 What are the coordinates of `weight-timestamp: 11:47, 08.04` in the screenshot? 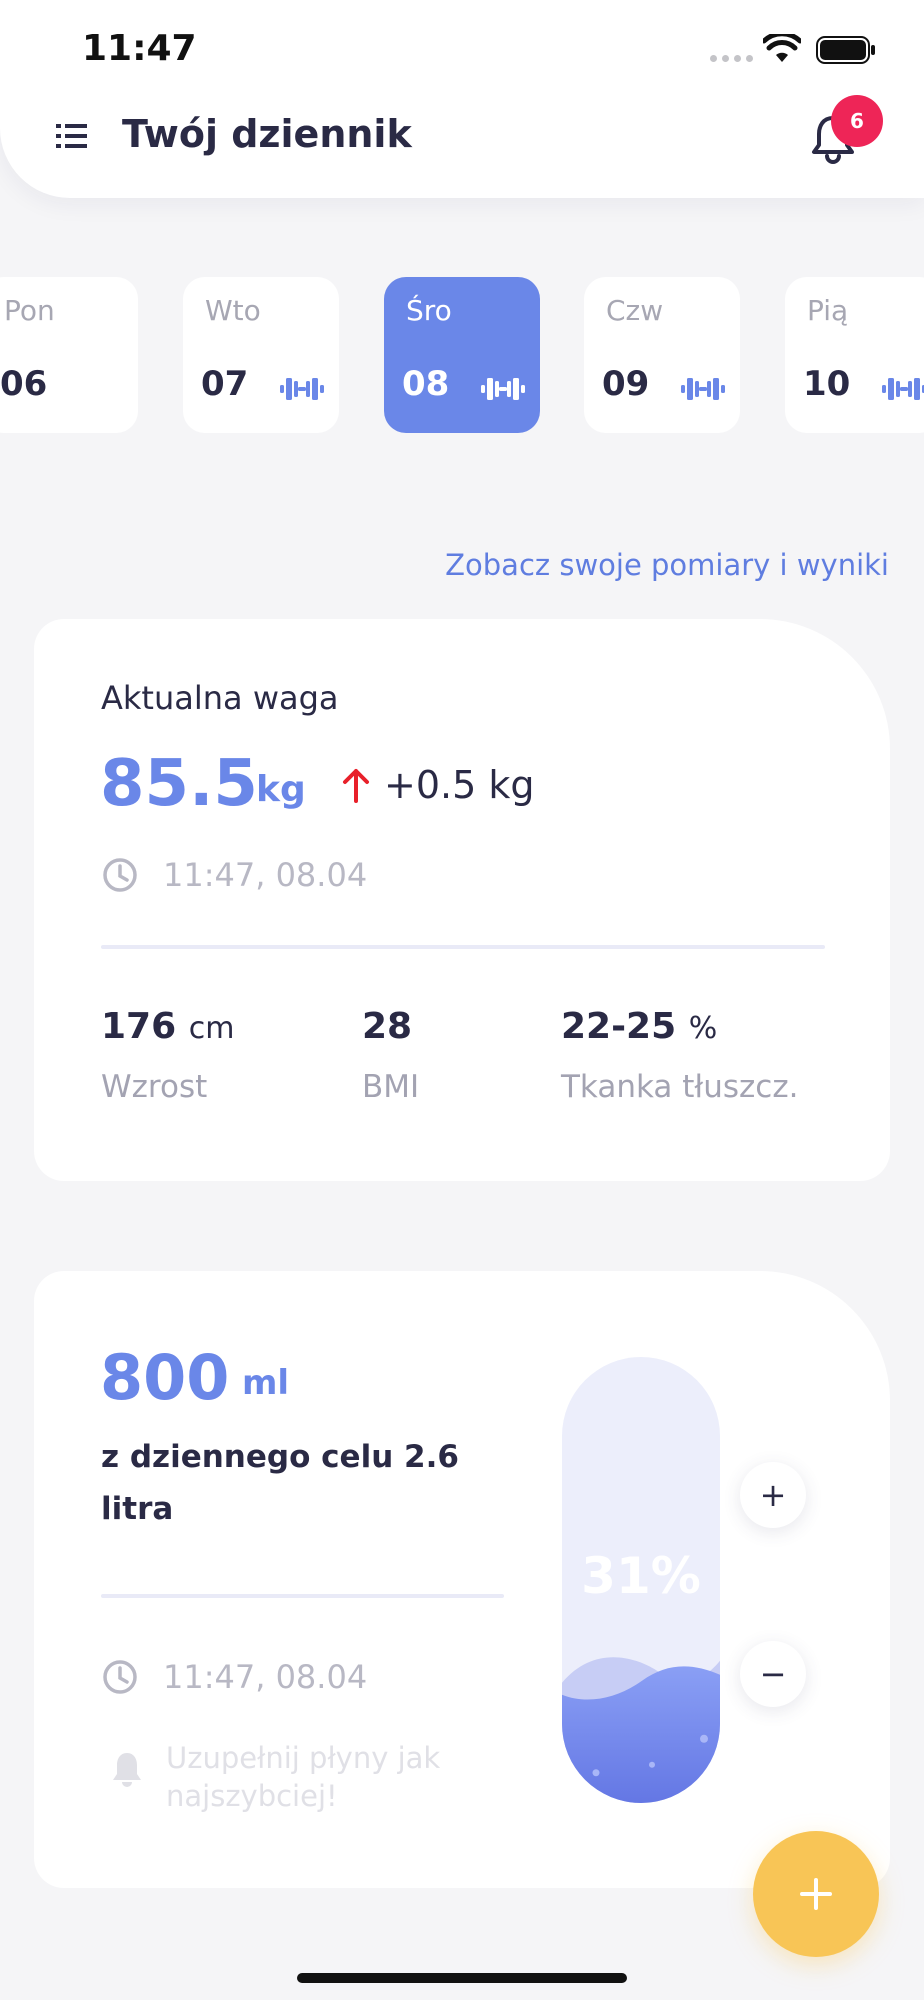 It's located at (265, 875).